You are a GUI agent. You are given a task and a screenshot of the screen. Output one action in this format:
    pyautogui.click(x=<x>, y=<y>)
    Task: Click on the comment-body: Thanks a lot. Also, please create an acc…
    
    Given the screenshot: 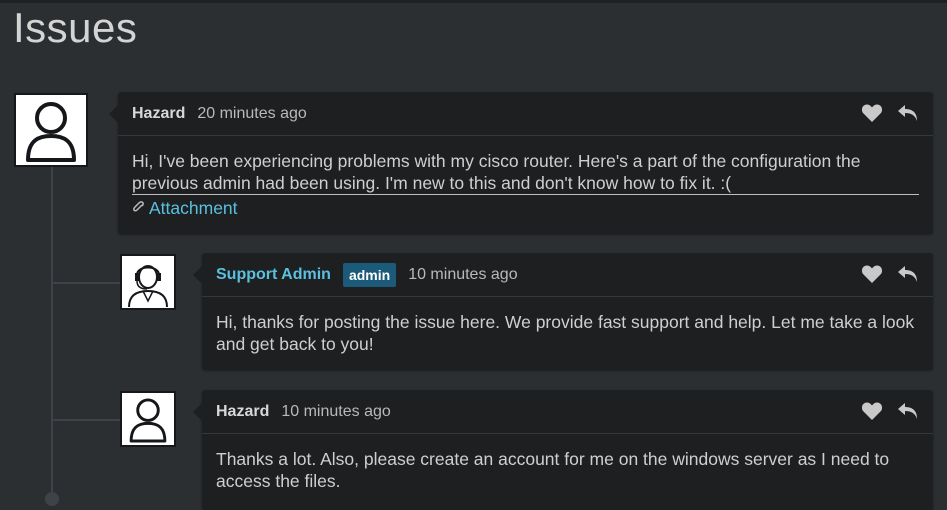 What is the action you would take?
    pyautogui.click(x=553, y=470)
    